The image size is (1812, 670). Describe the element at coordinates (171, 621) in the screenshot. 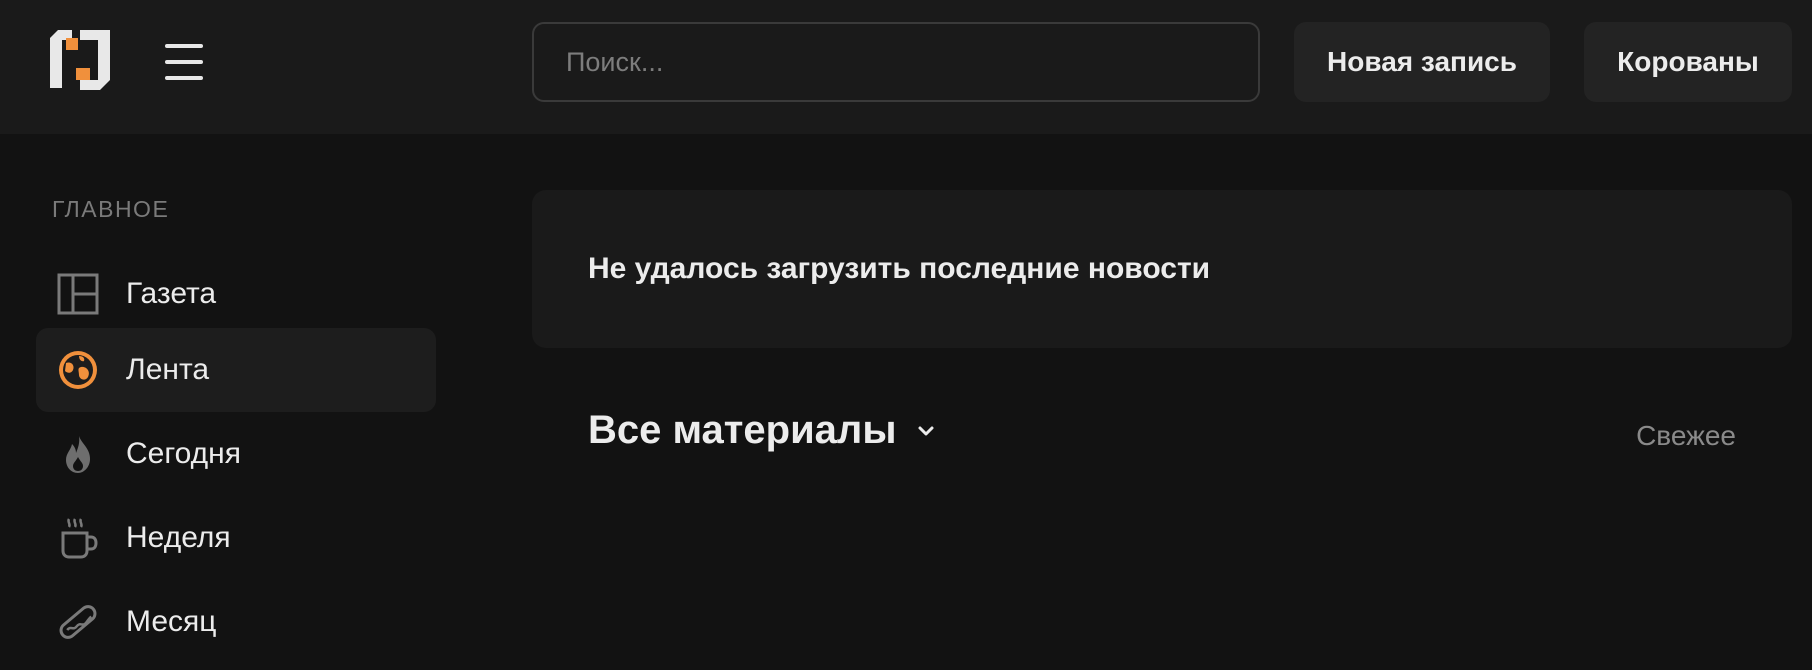

I see `sidebar-item-label: Месяц` at that location.